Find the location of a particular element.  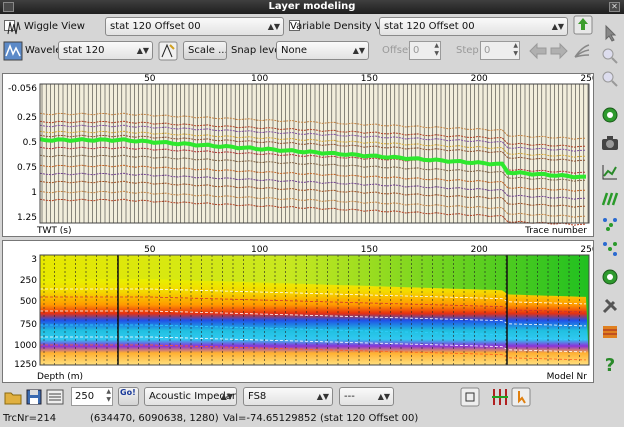

spread-icon is located at coordinates (582, 51).